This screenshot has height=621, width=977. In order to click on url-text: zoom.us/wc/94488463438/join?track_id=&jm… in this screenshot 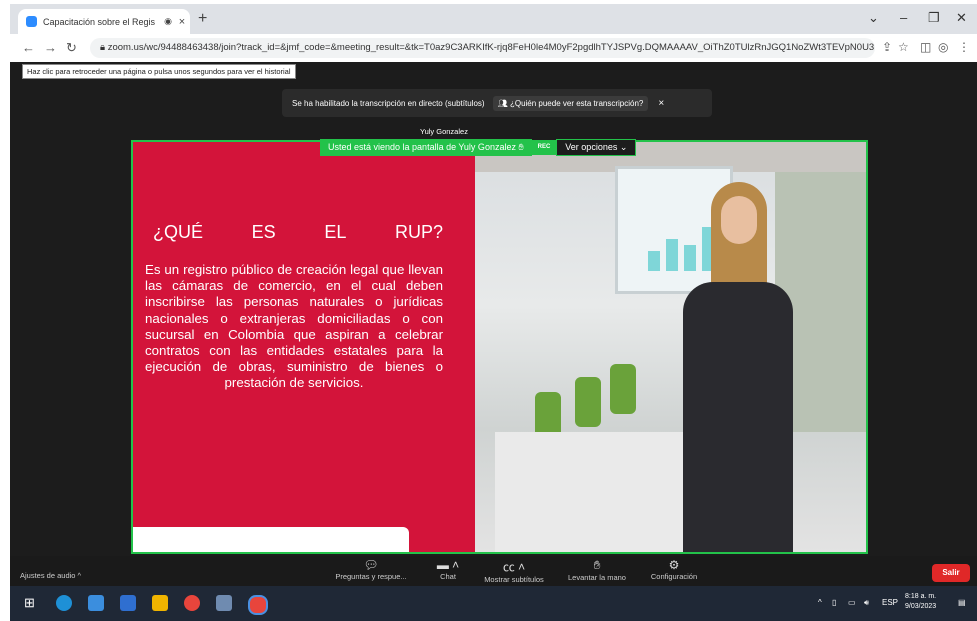, I will do `click(491, 47)`.